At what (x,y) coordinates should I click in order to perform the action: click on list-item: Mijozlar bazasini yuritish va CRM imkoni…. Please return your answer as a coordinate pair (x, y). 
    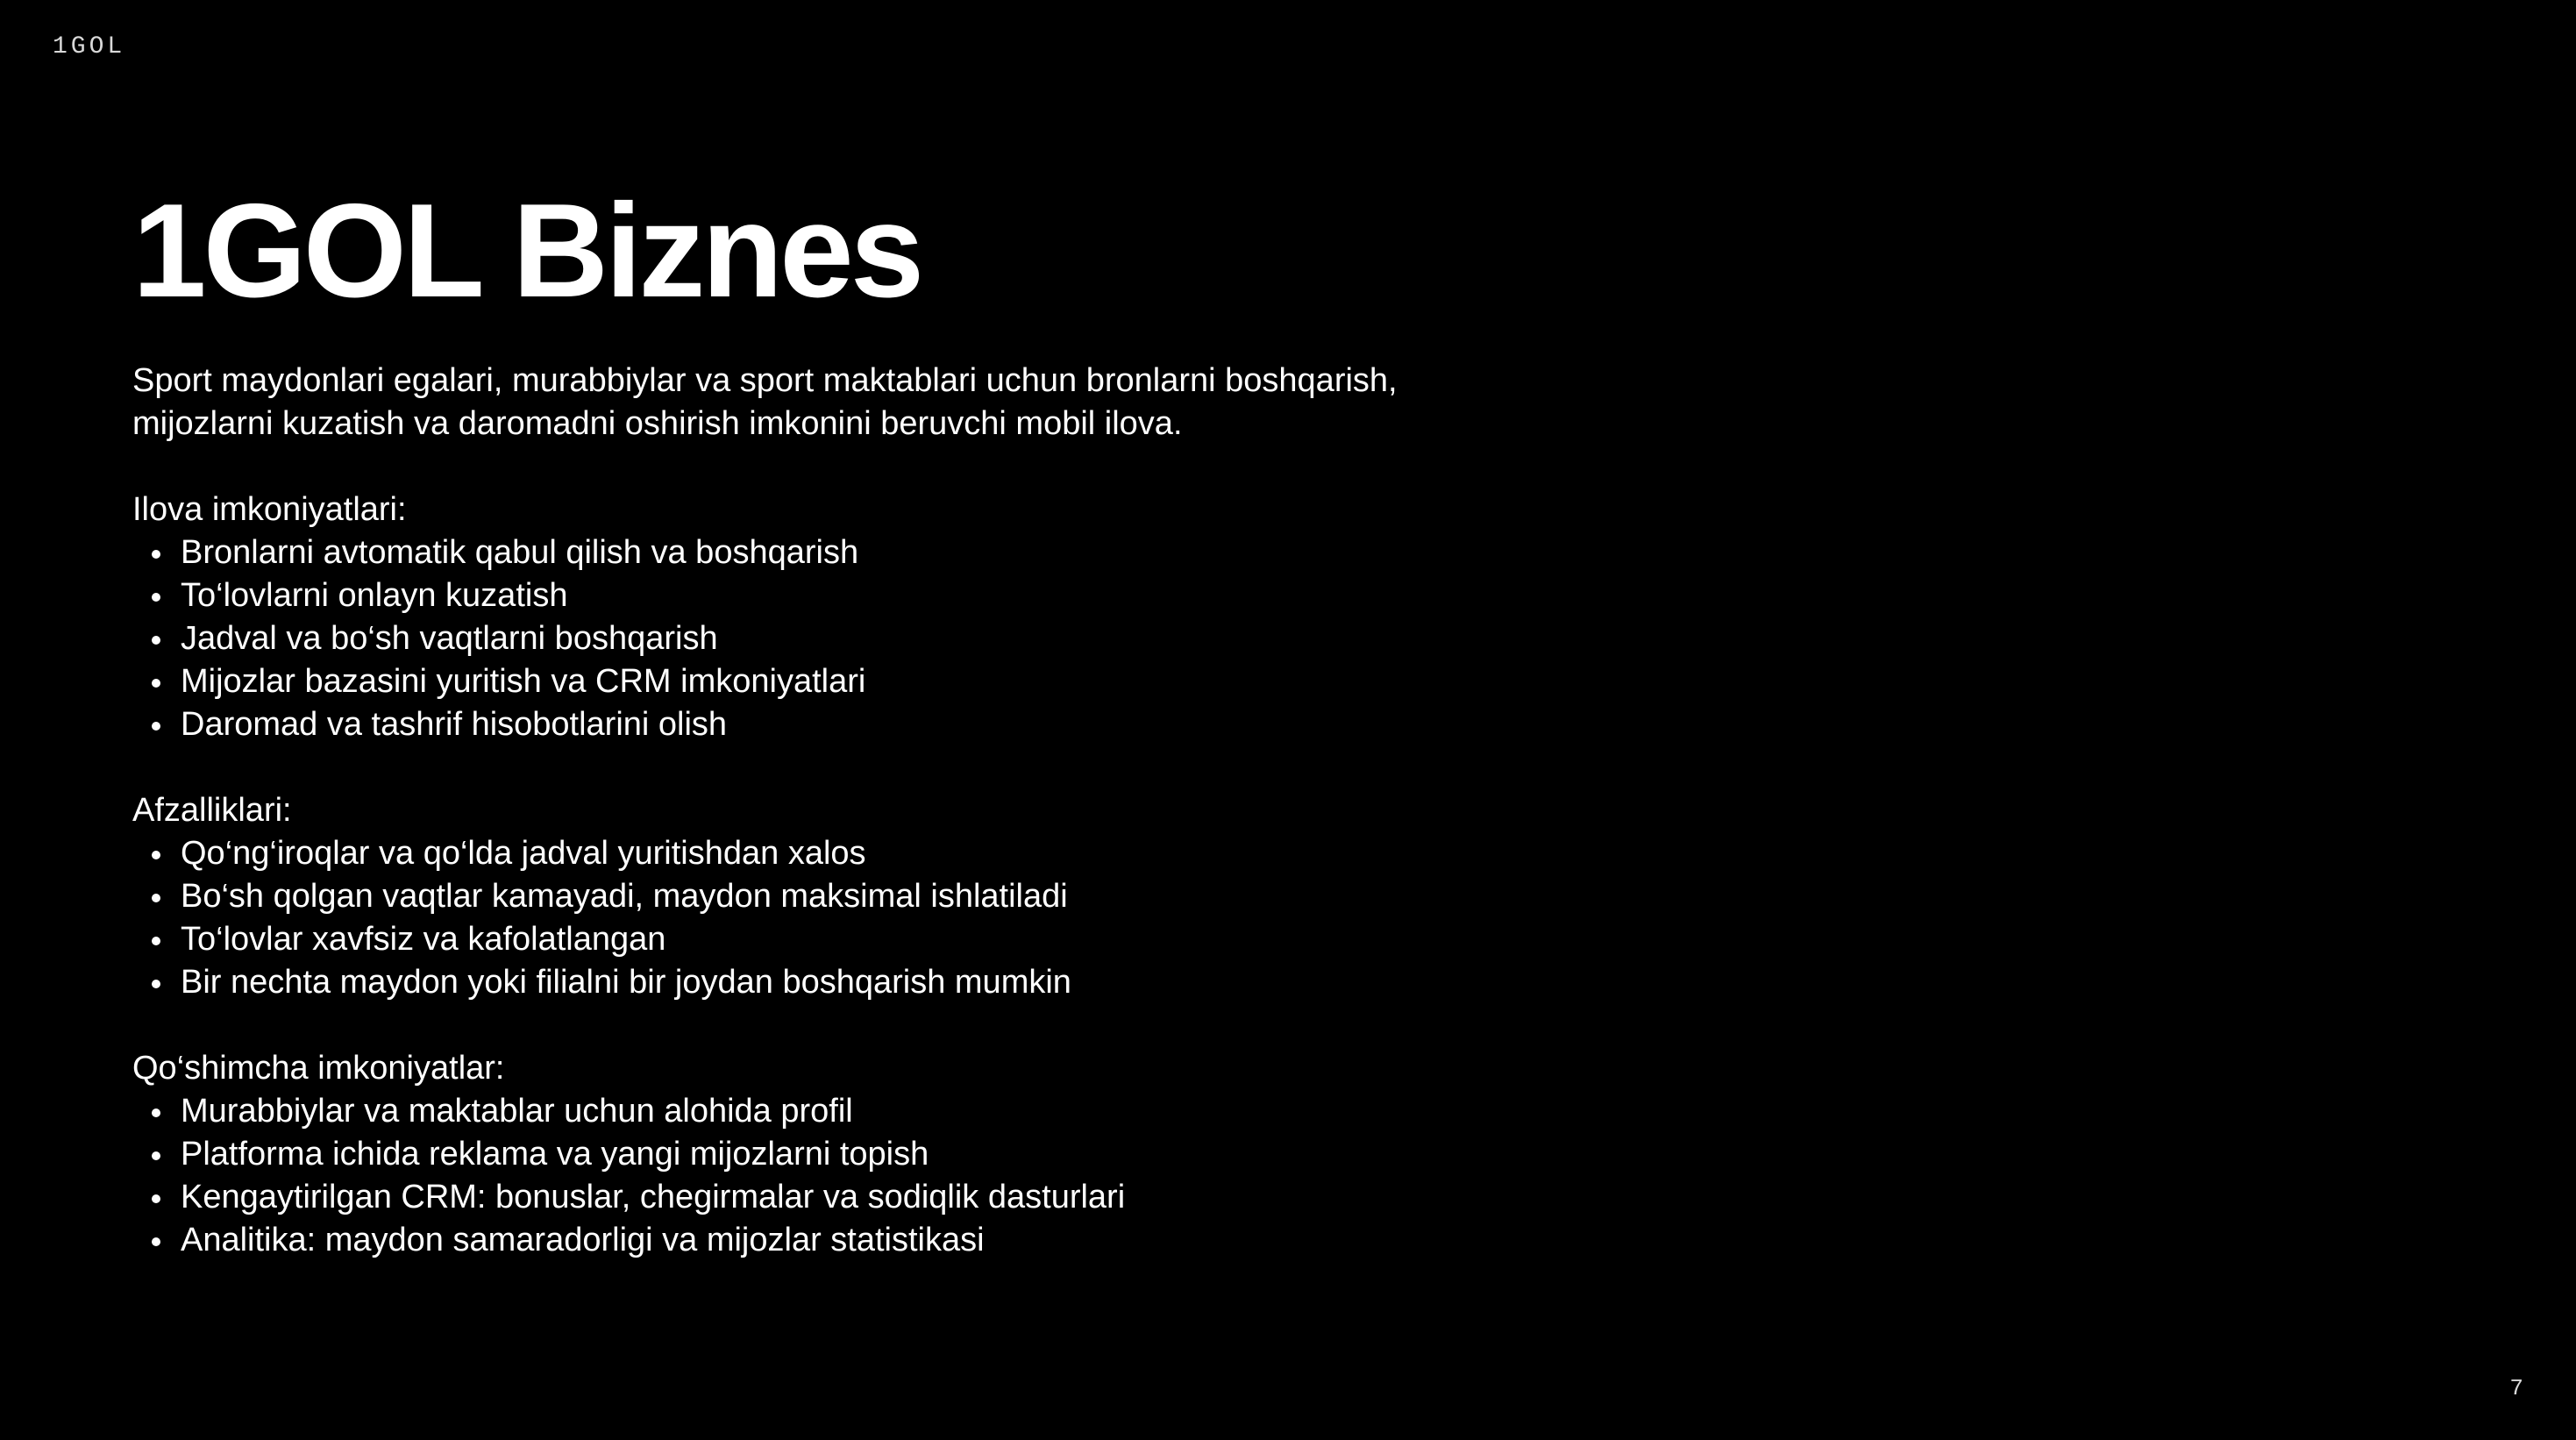
    Looking at the image, I should click on (877, 681).